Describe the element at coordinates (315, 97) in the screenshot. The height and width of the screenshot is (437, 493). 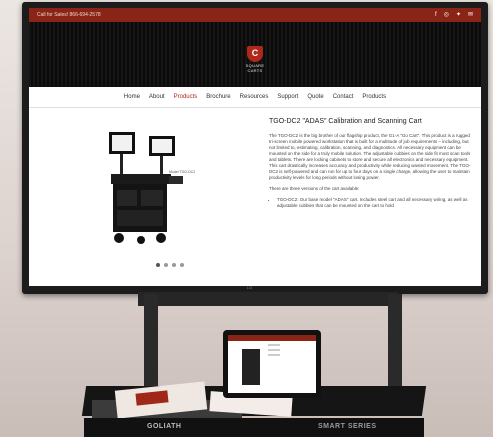
I see `nav-item-quote: Quote` at that location.